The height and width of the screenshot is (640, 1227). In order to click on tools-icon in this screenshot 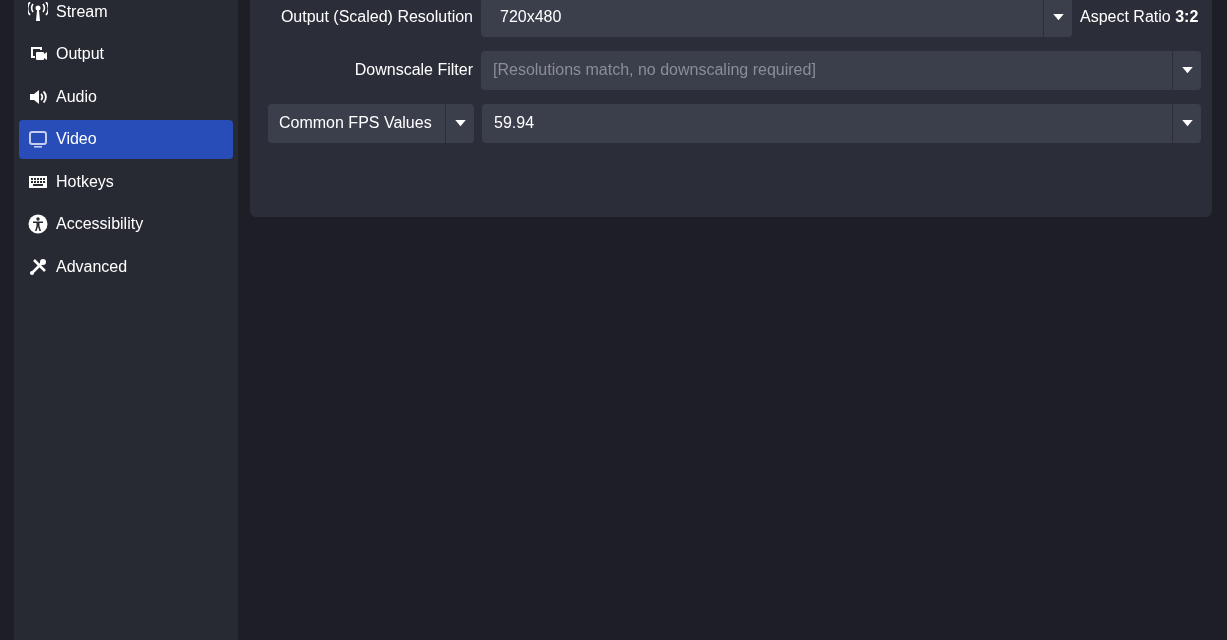, I will do `click(38, 266)`.